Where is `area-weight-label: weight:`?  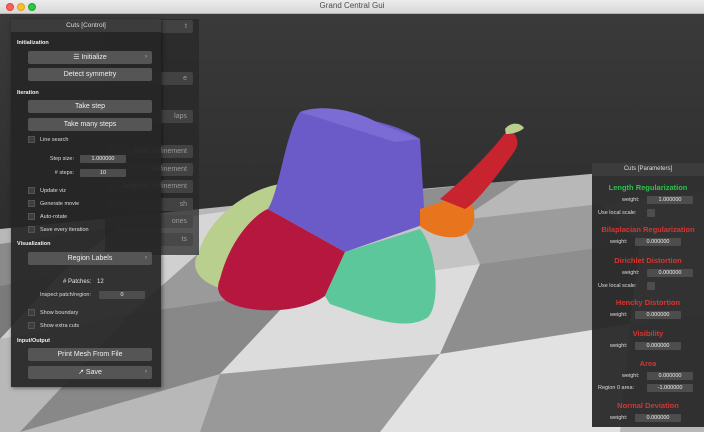
area-weight-label: weight: is located at coordinates (631, 376).